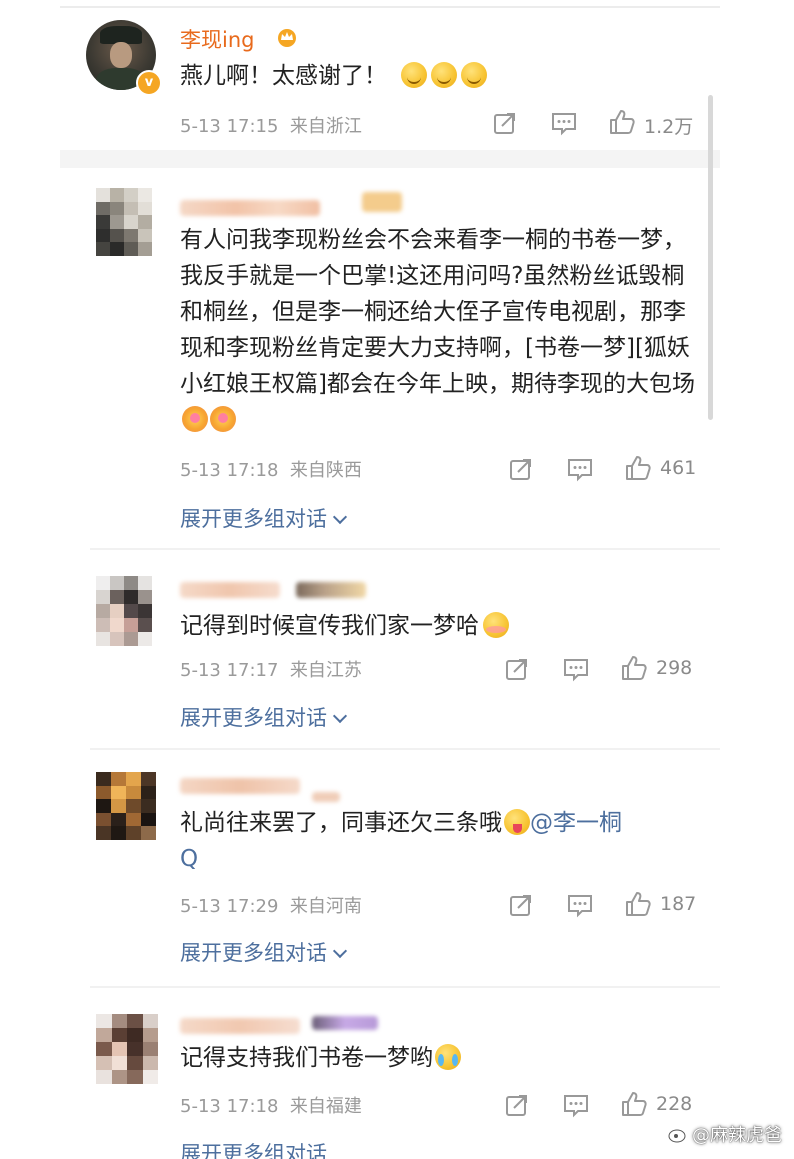  Describe the element at coordinates (325, 470) in the screenshot. I see `location: 来自陕西` at that location.